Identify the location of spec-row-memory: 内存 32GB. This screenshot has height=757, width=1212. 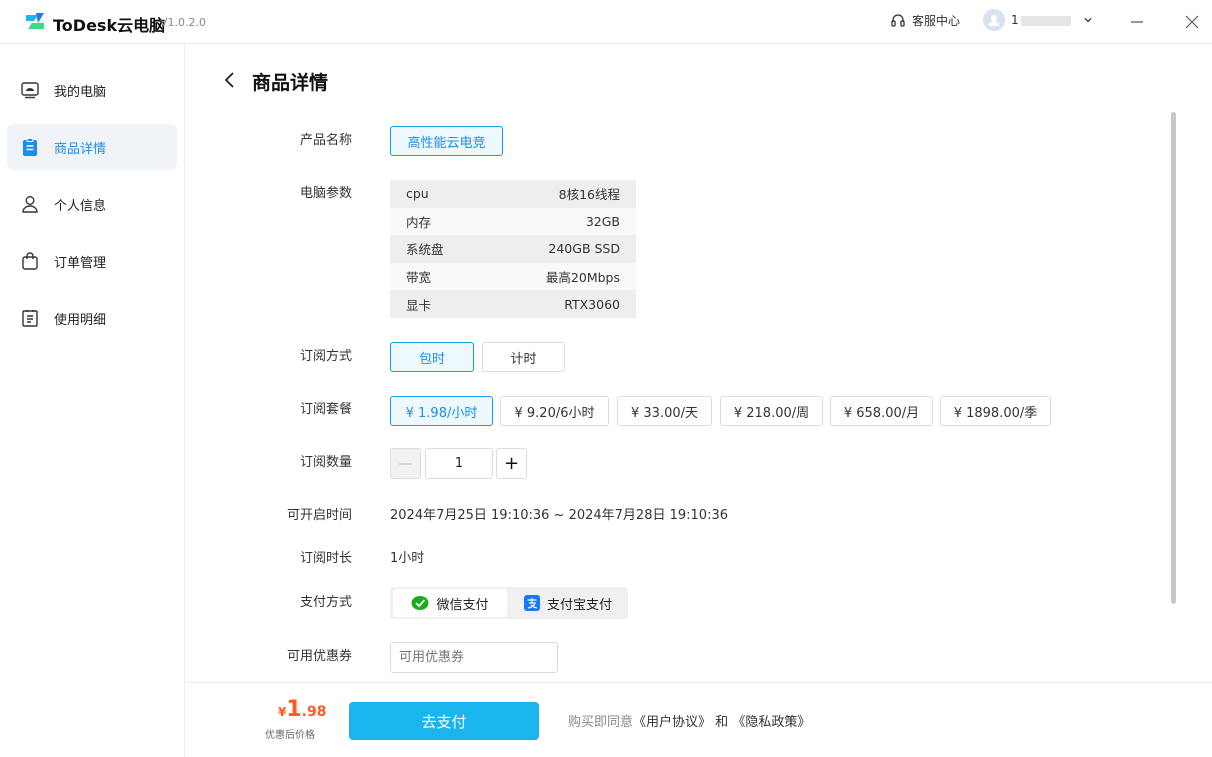
(513, 221).